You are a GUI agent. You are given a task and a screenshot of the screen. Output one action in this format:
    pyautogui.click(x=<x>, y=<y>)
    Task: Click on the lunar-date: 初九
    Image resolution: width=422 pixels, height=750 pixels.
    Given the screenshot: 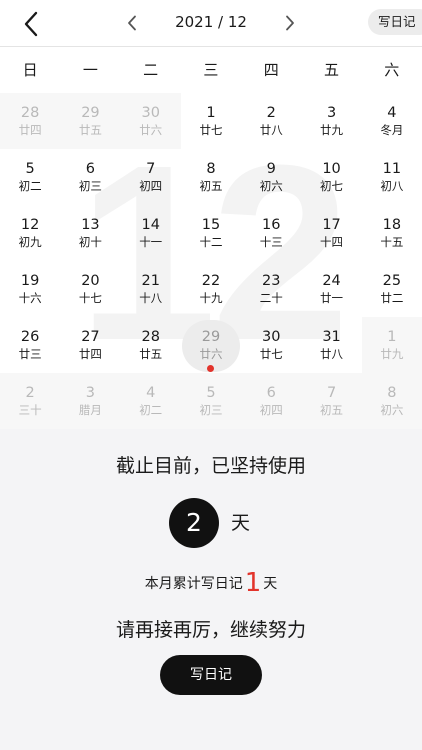 What is the action you would take?
    pyautogui.click(x=30, y=242)
    